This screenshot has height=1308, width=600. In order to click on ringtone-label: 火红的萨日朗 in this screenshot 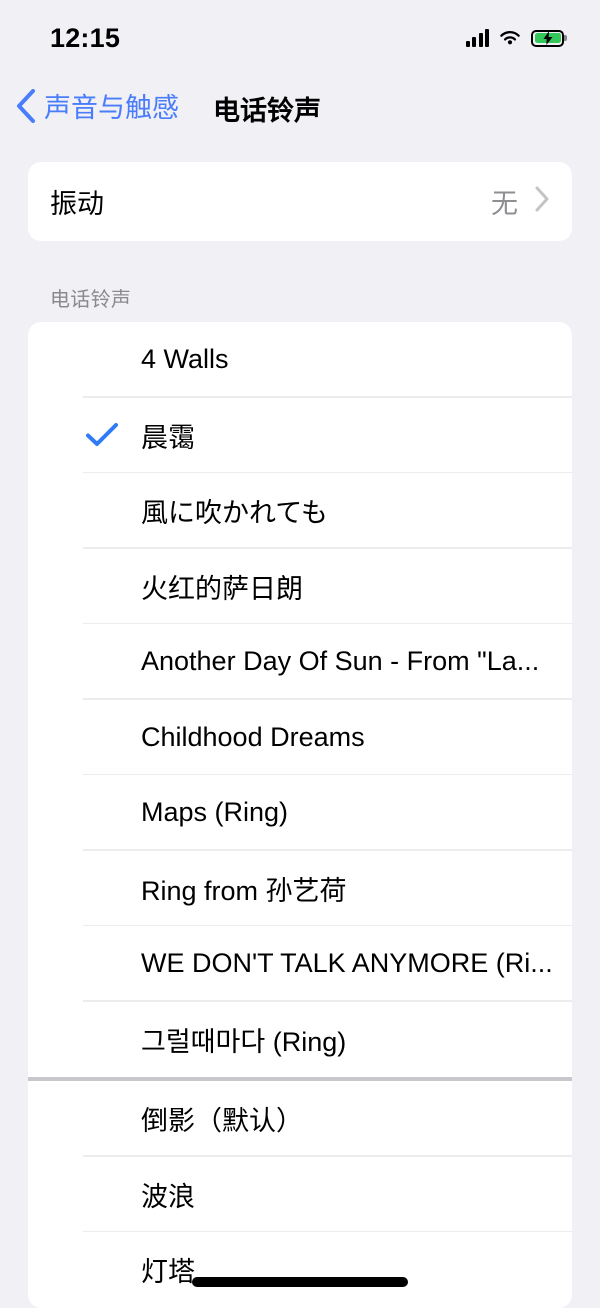, I will do `click(222, 588)`.